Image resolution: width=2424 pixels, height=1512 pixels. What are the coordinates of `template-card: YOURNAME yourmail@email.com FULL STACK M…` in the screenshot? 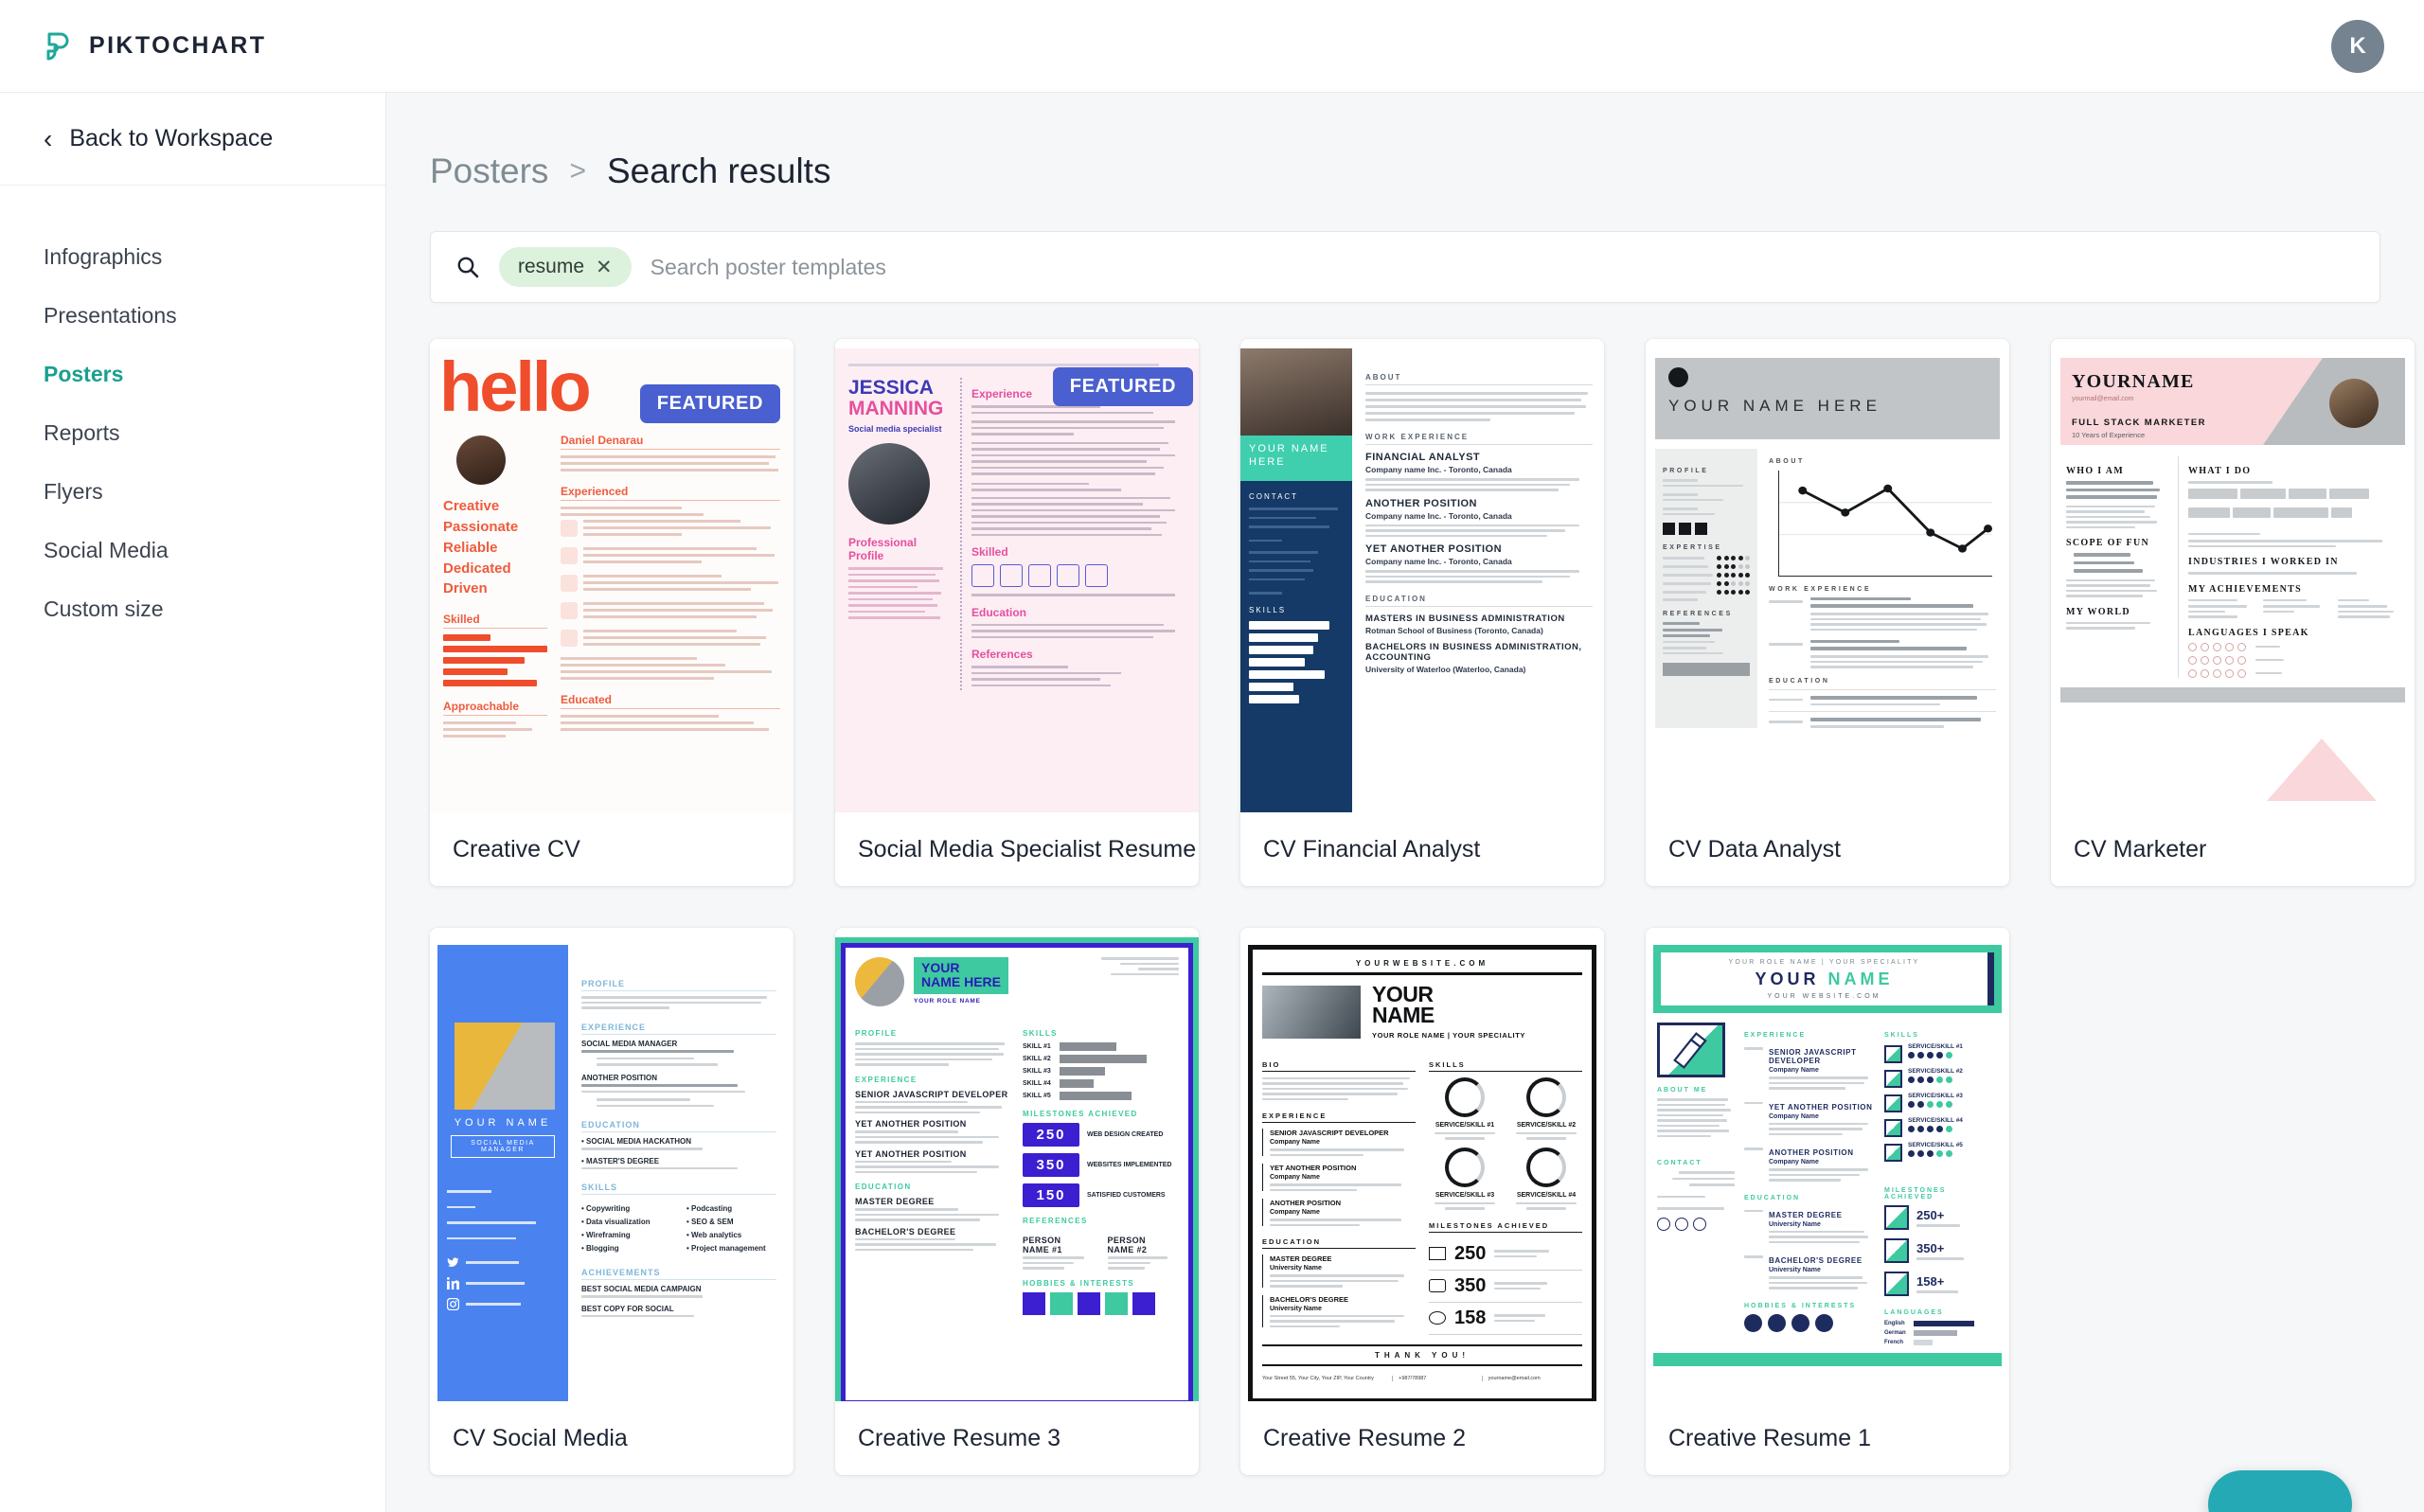 It's located at (2233, 612).